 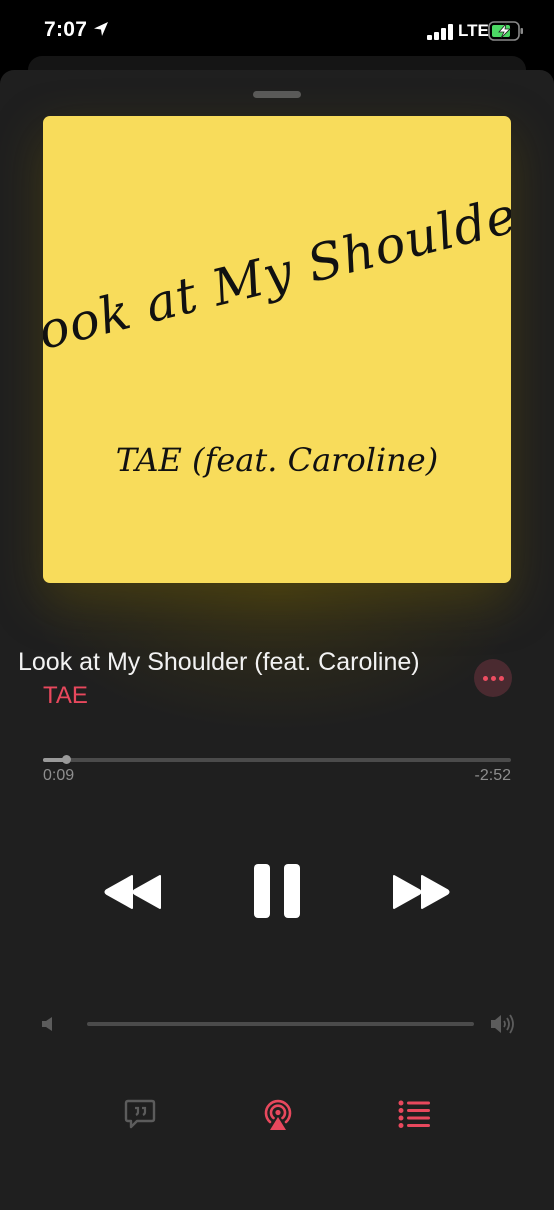 What do you see at coordinates (277, 274) in the screenshot?
I see `artwork-title: Look at My Shoulder` at bounding box center [277, 274].